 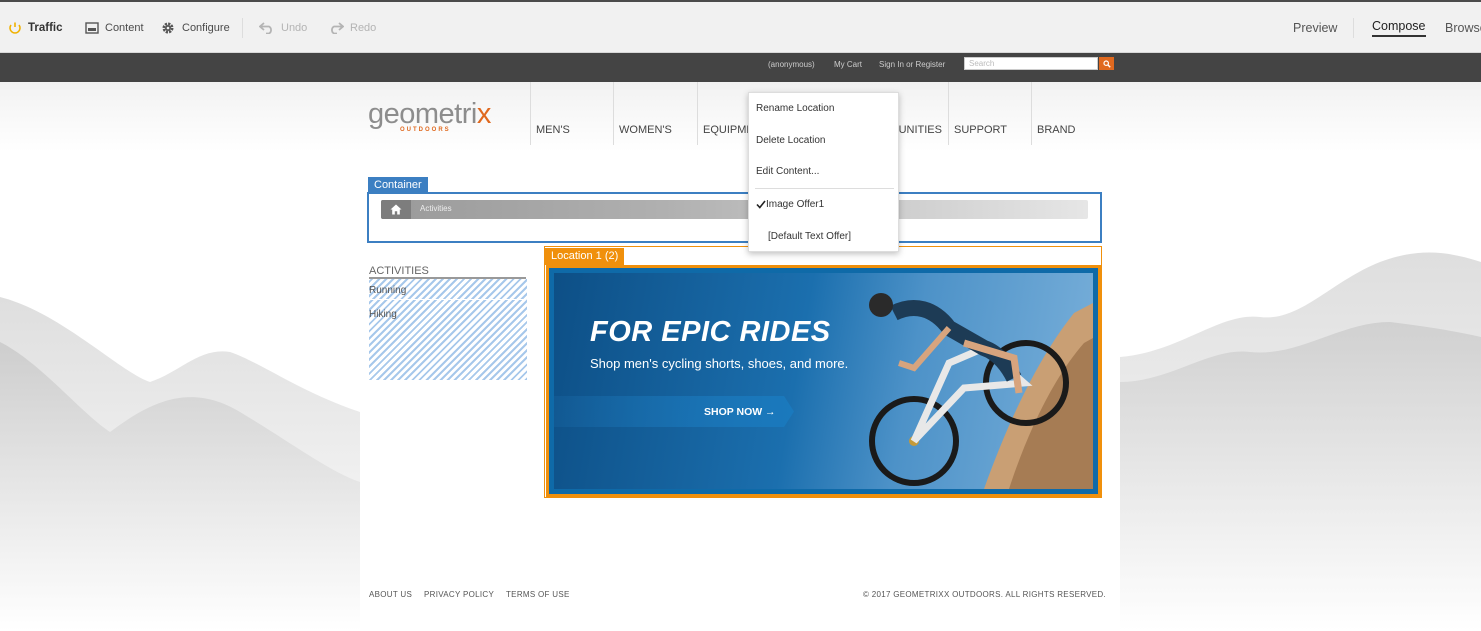 I want to click on menu-image-offer1: Image Offer1, so click(x=790, y=205).